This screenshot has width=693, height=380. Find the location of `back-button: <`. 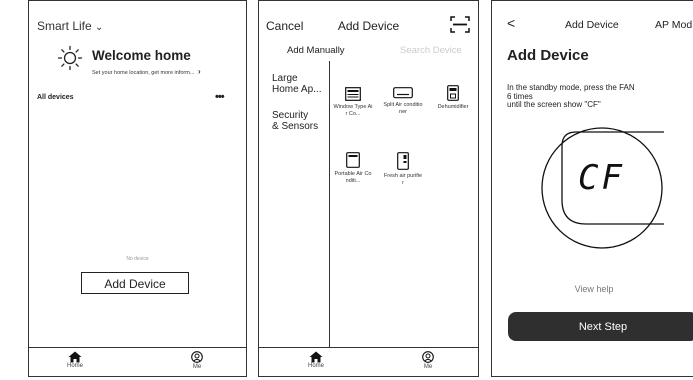

back-button: < is located at coordinates (511, 23).